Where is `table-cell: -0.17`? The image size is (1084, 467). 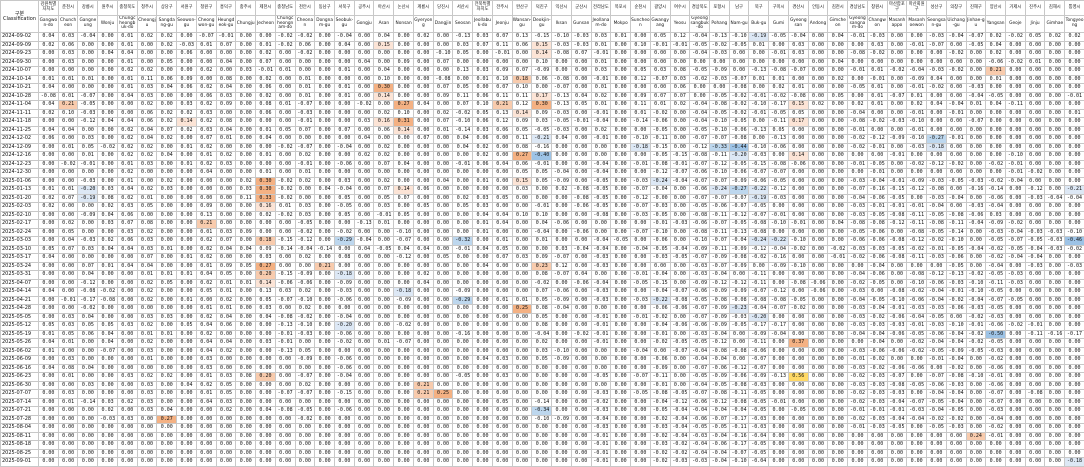
table-cell: -0.17 is located at coordinates (1074, 334).